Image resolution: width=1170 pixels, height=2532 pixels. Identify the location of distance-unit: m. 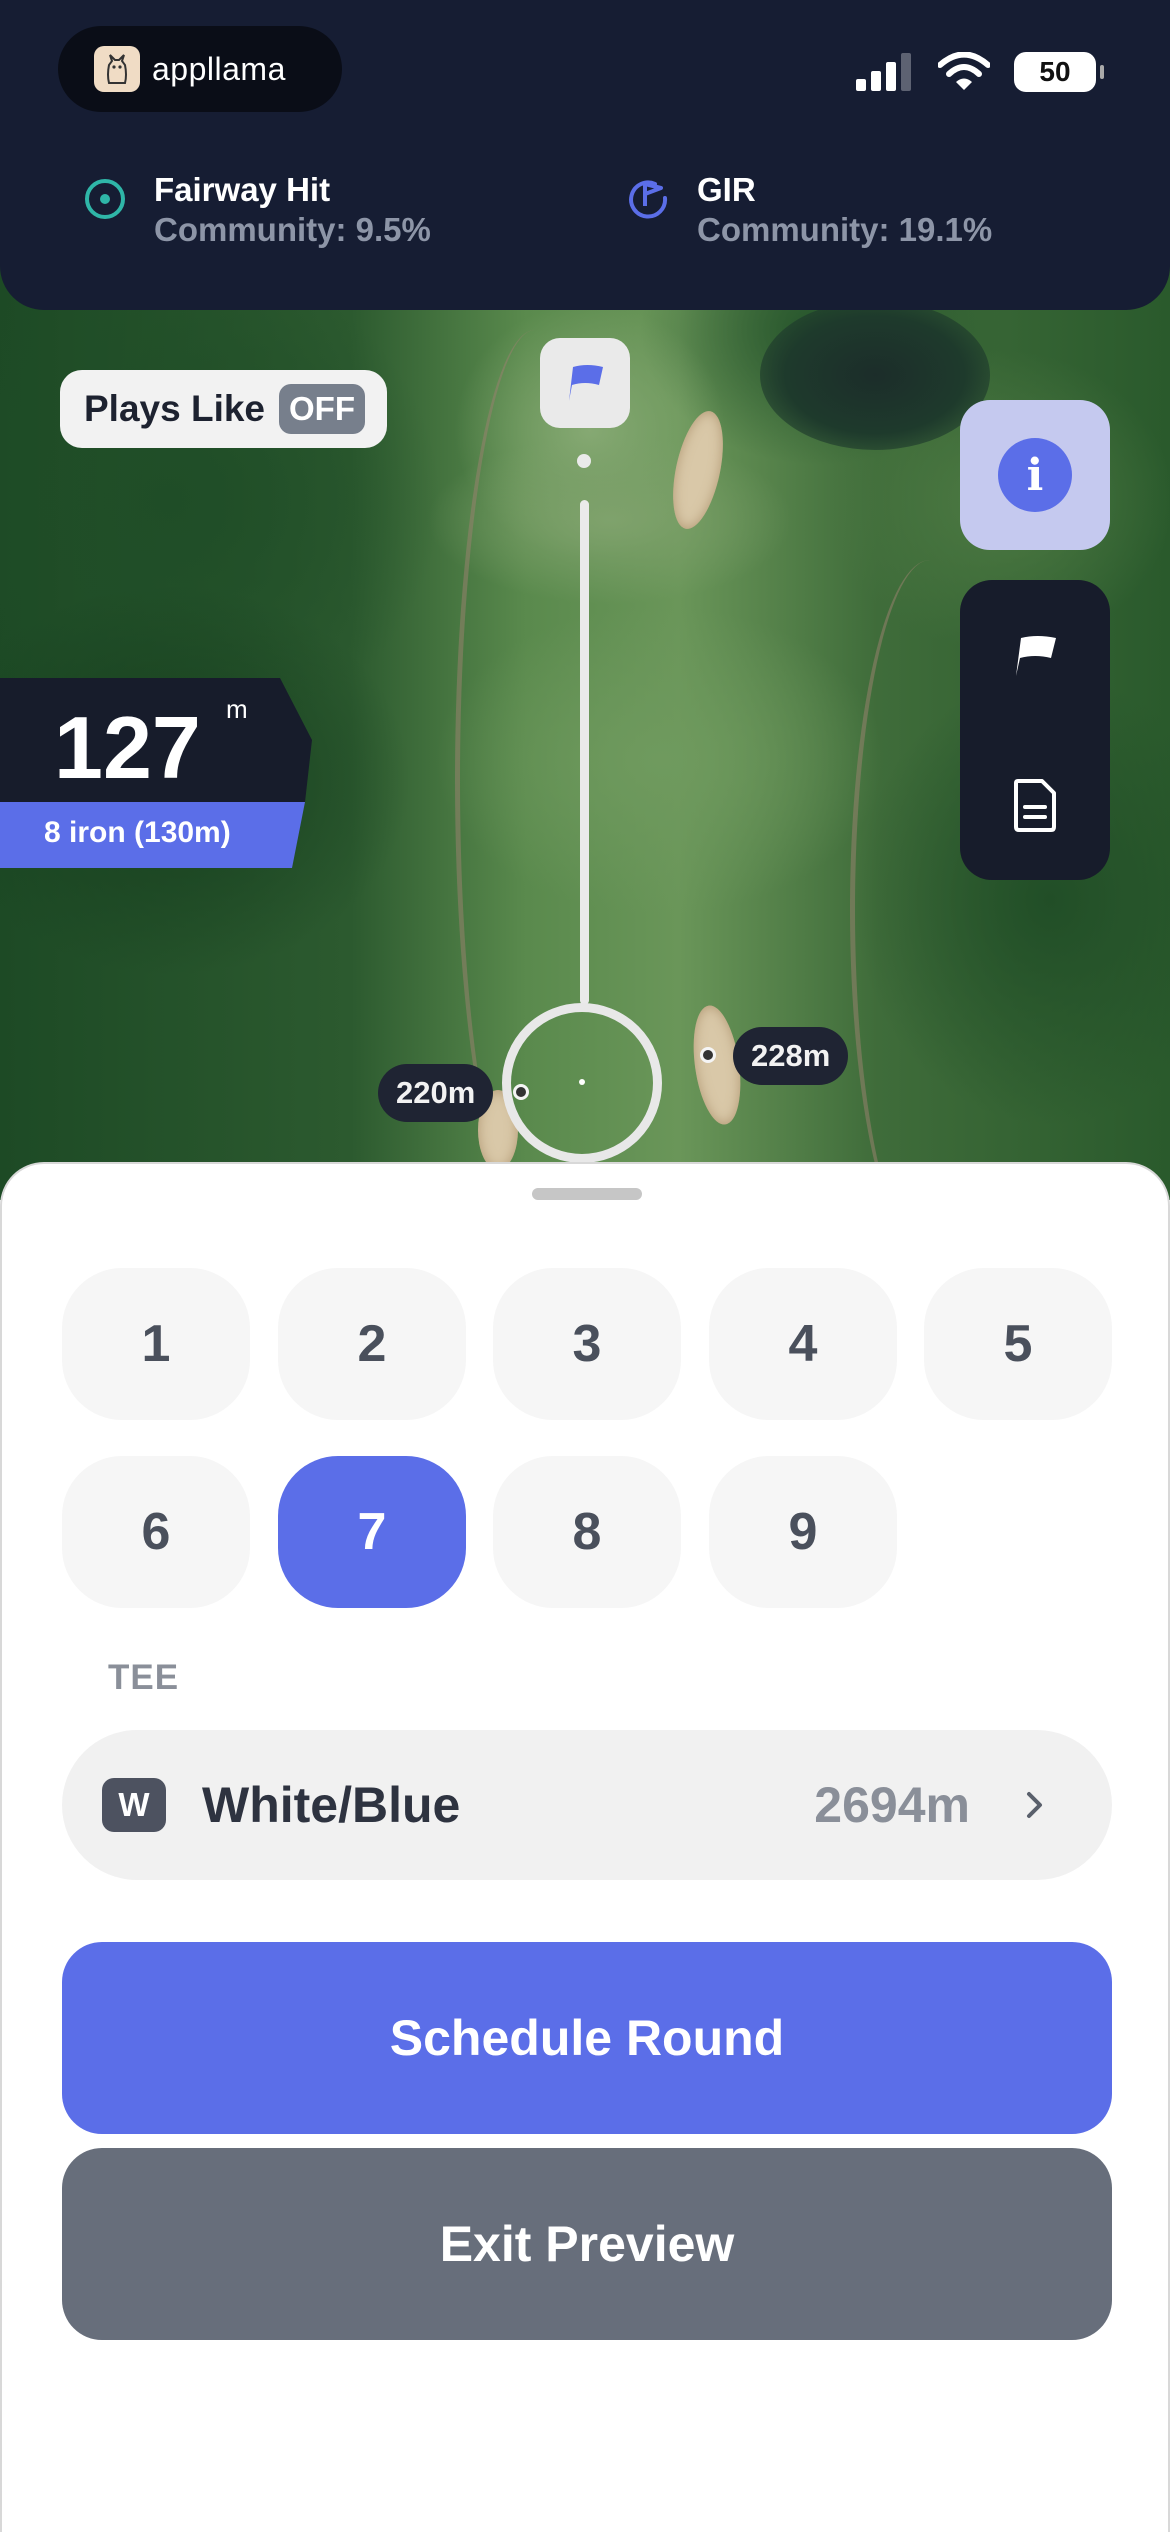
(237, 709).